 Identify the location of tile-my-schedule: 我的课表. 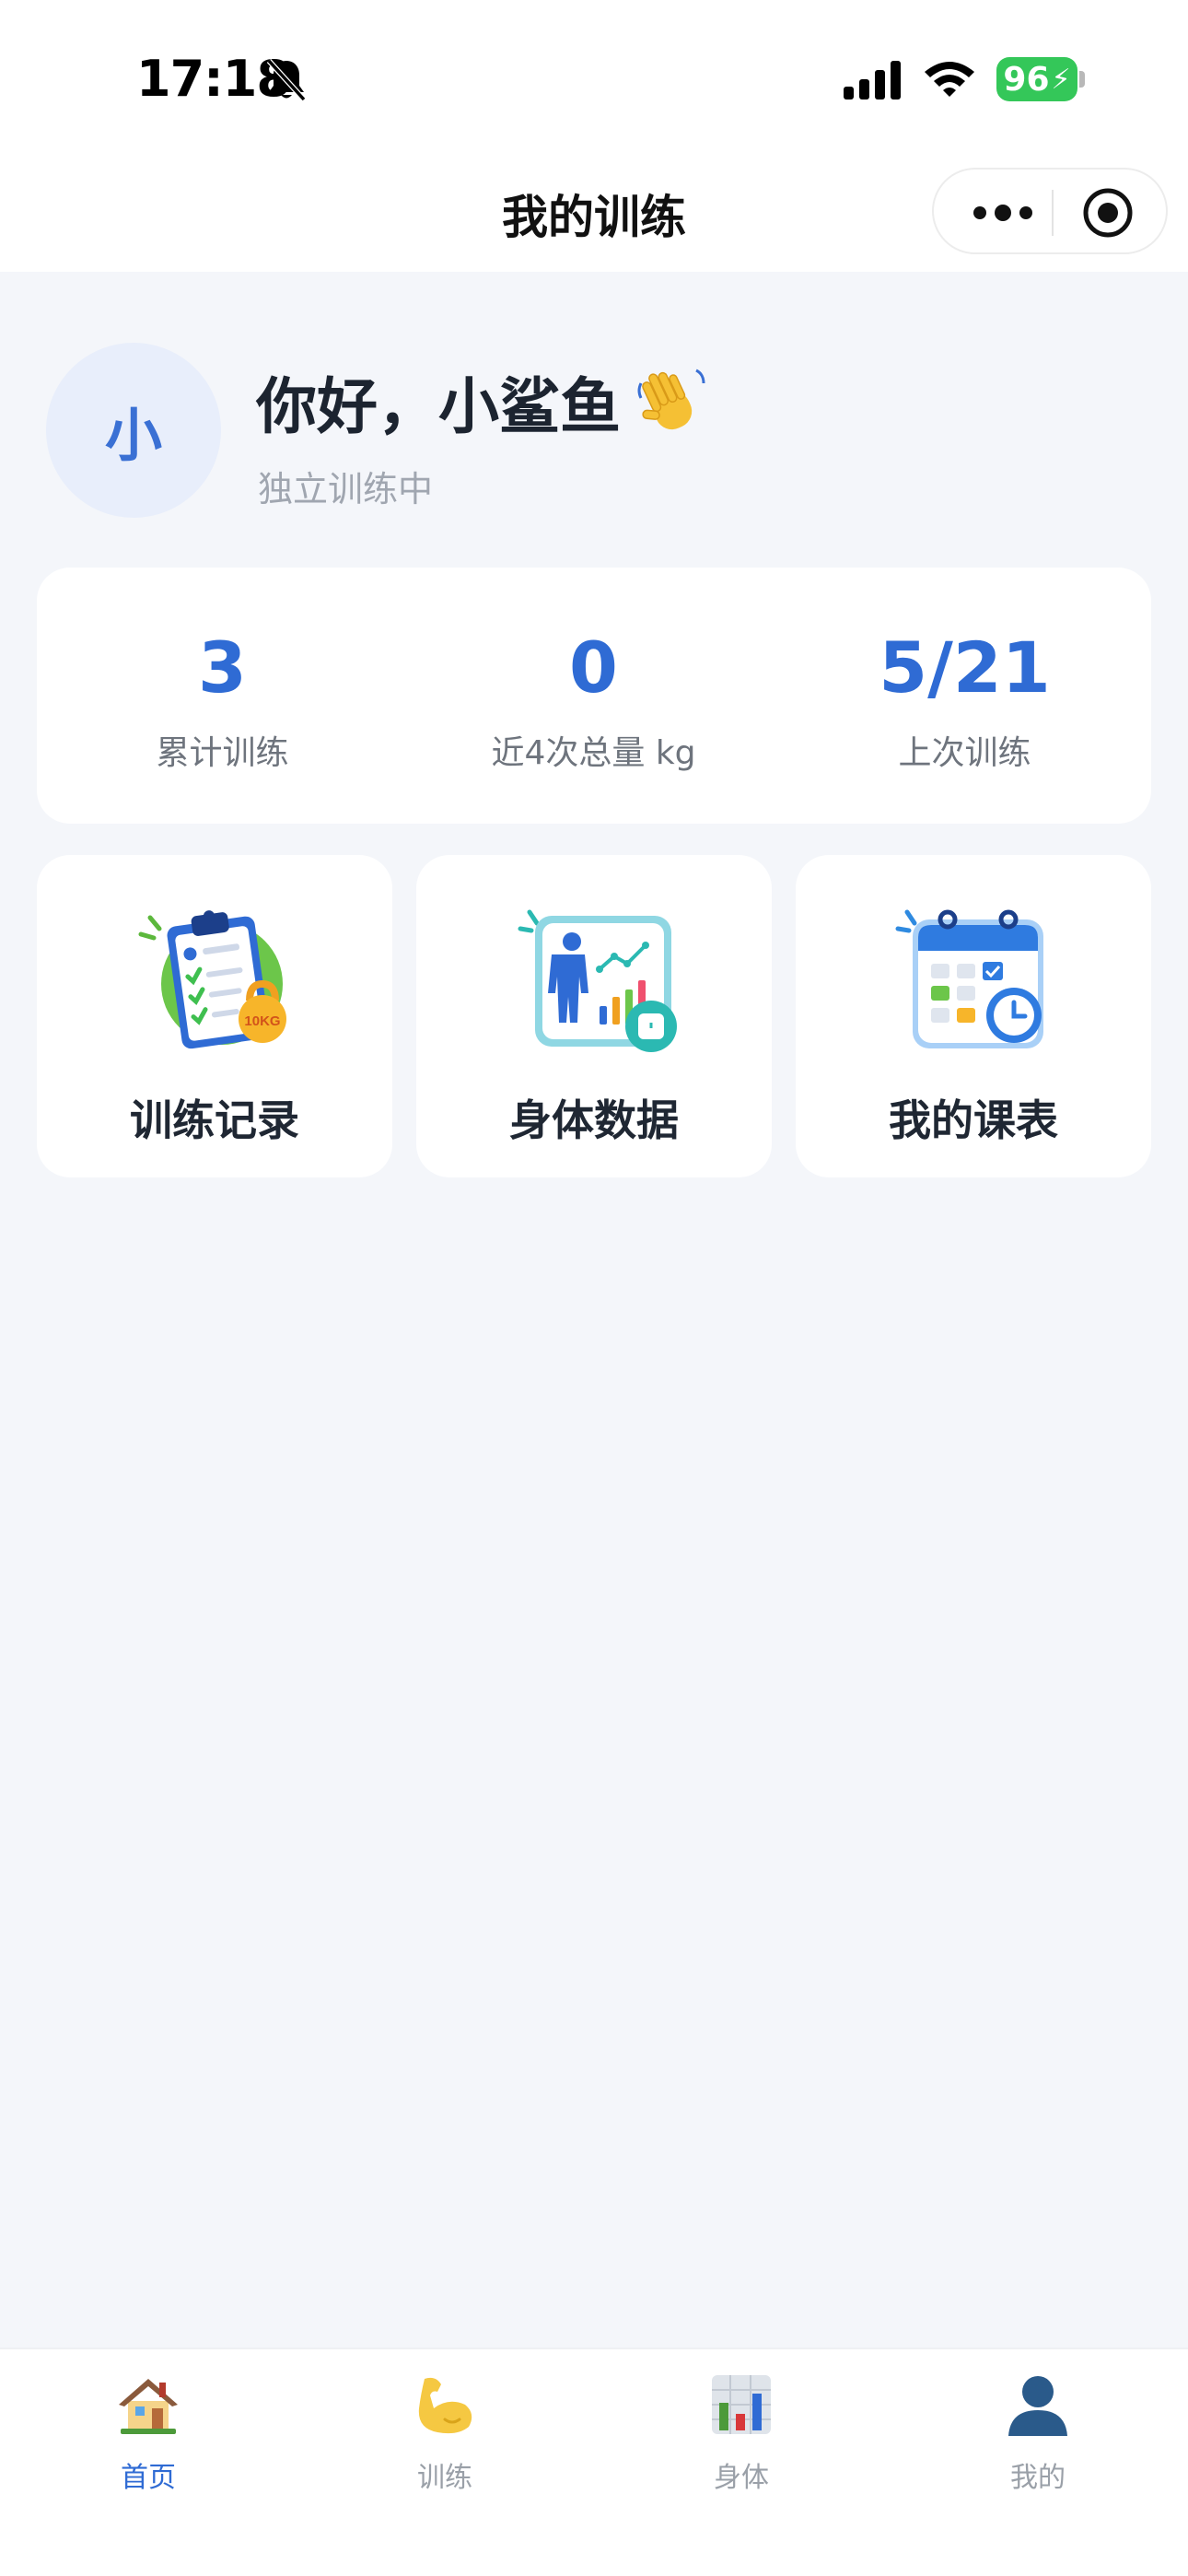
(973, 1016).